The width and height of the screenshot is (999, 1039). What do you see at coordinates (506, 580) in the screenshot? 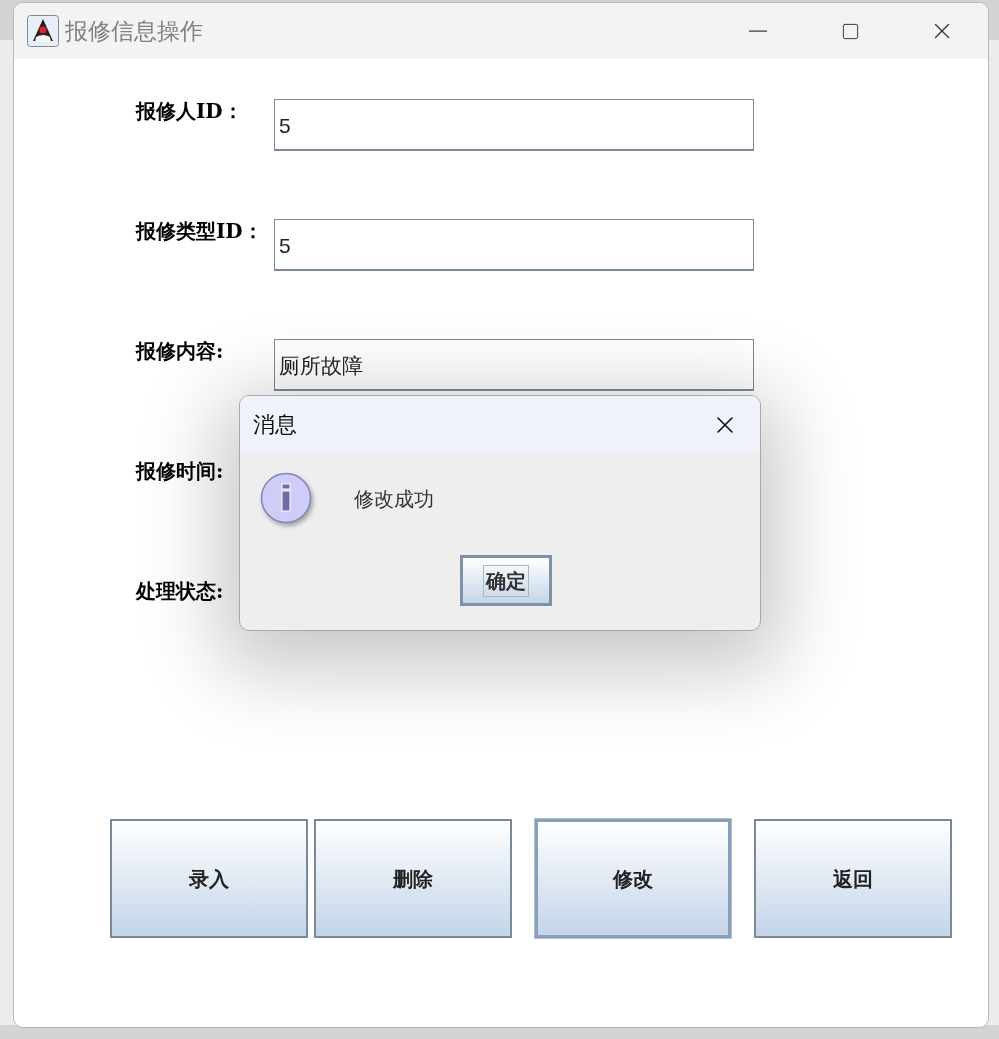
I see `ok-button: 确定` at bounding box center [506, 580].